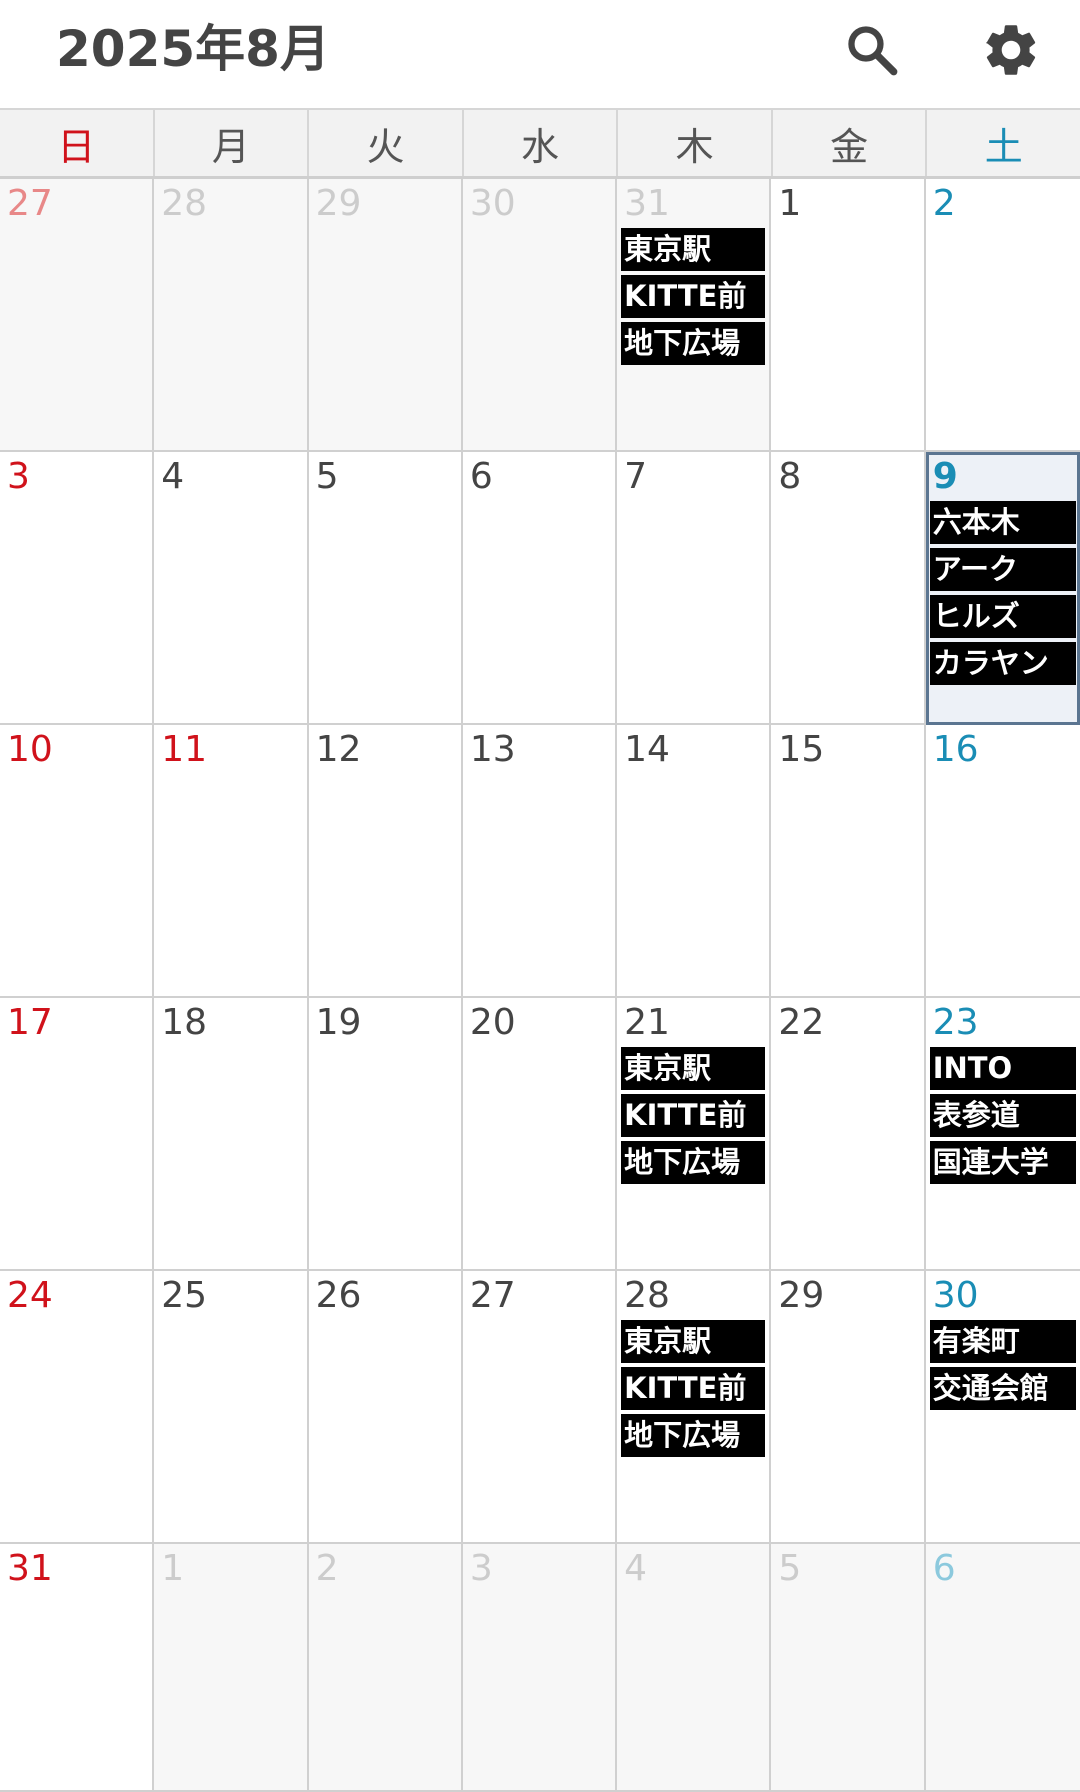 The height and width of the screenshot is (1792, 1080). I want to click on event-chip: 交通会館, so click(1002, 1388).